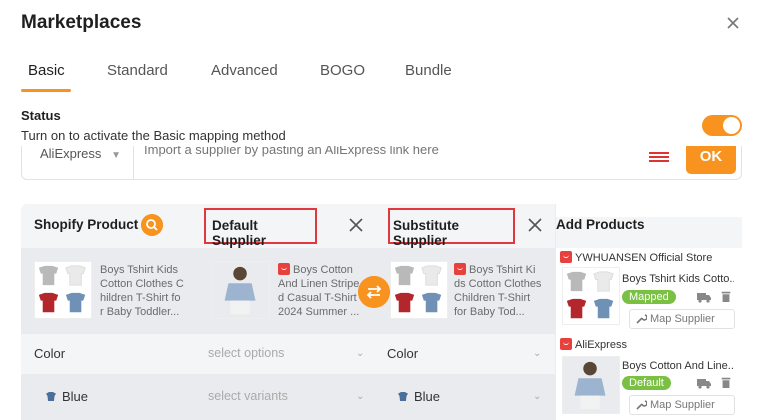  Describe the element at coordinates (246, 353) in the screenshot. I see `default-option-select: select options` at that location.